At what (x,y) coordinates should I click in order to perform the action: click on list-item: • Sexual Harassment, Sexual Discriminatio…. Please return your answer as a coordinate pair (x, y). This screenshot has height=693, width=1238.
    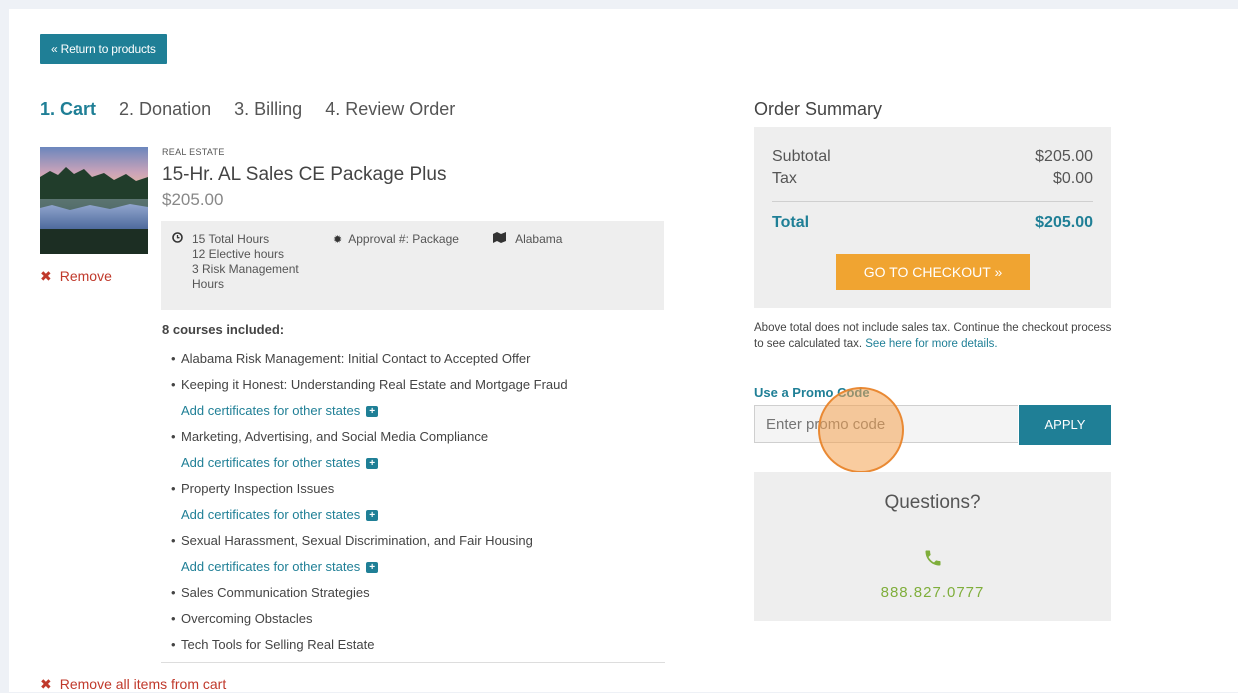
    Looking at the image, I should click on (352, 540).